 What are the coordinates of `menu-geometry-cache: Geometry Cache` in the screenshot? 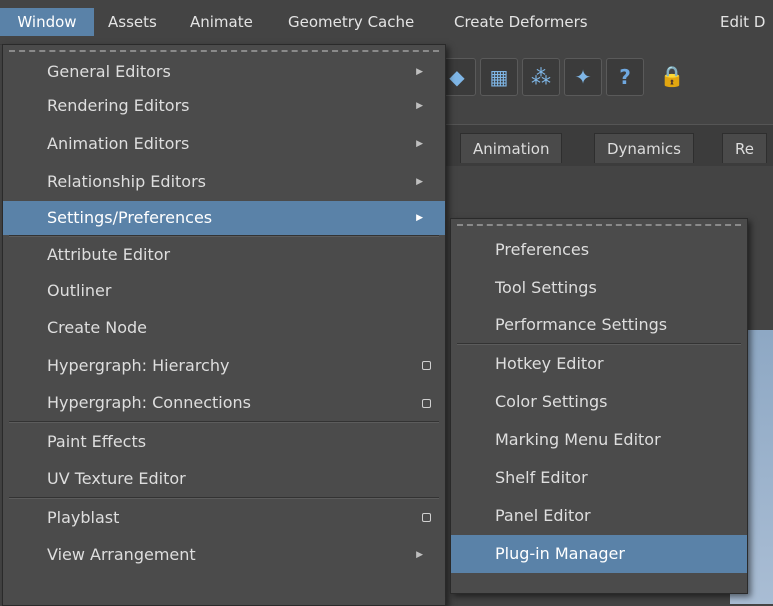 It's located at (351, 22).